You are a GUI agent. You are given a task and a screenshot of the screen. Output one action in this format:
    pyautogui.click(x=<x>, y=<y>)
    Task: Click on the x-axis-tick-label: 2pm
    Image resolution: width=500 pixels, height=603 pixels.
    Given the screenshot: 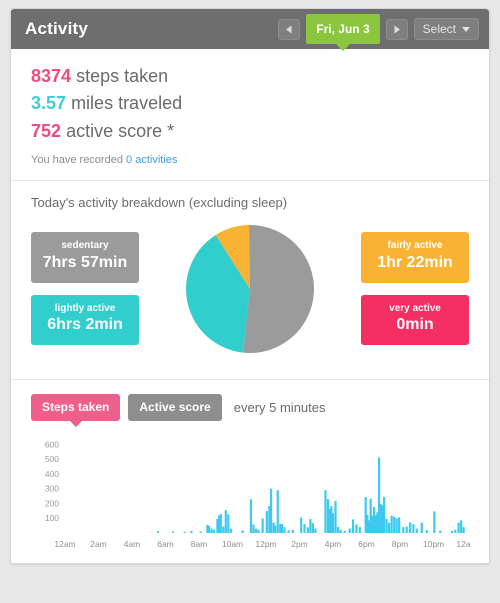 What is the action you would take?
    pyautogui.click(x=299, y=544)
    